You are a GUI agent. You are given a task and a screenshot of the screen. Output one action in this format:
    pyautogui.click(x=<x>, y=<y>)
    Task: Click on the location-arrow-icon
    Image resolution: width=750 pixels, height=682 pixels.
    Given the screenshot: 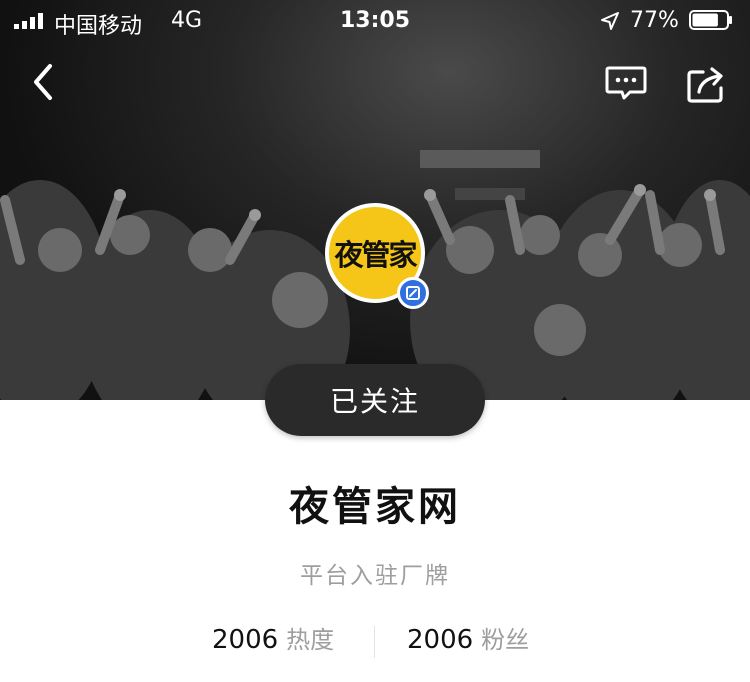 What is the action you would take?
    pyautogui.click(x=610, y=21)
    